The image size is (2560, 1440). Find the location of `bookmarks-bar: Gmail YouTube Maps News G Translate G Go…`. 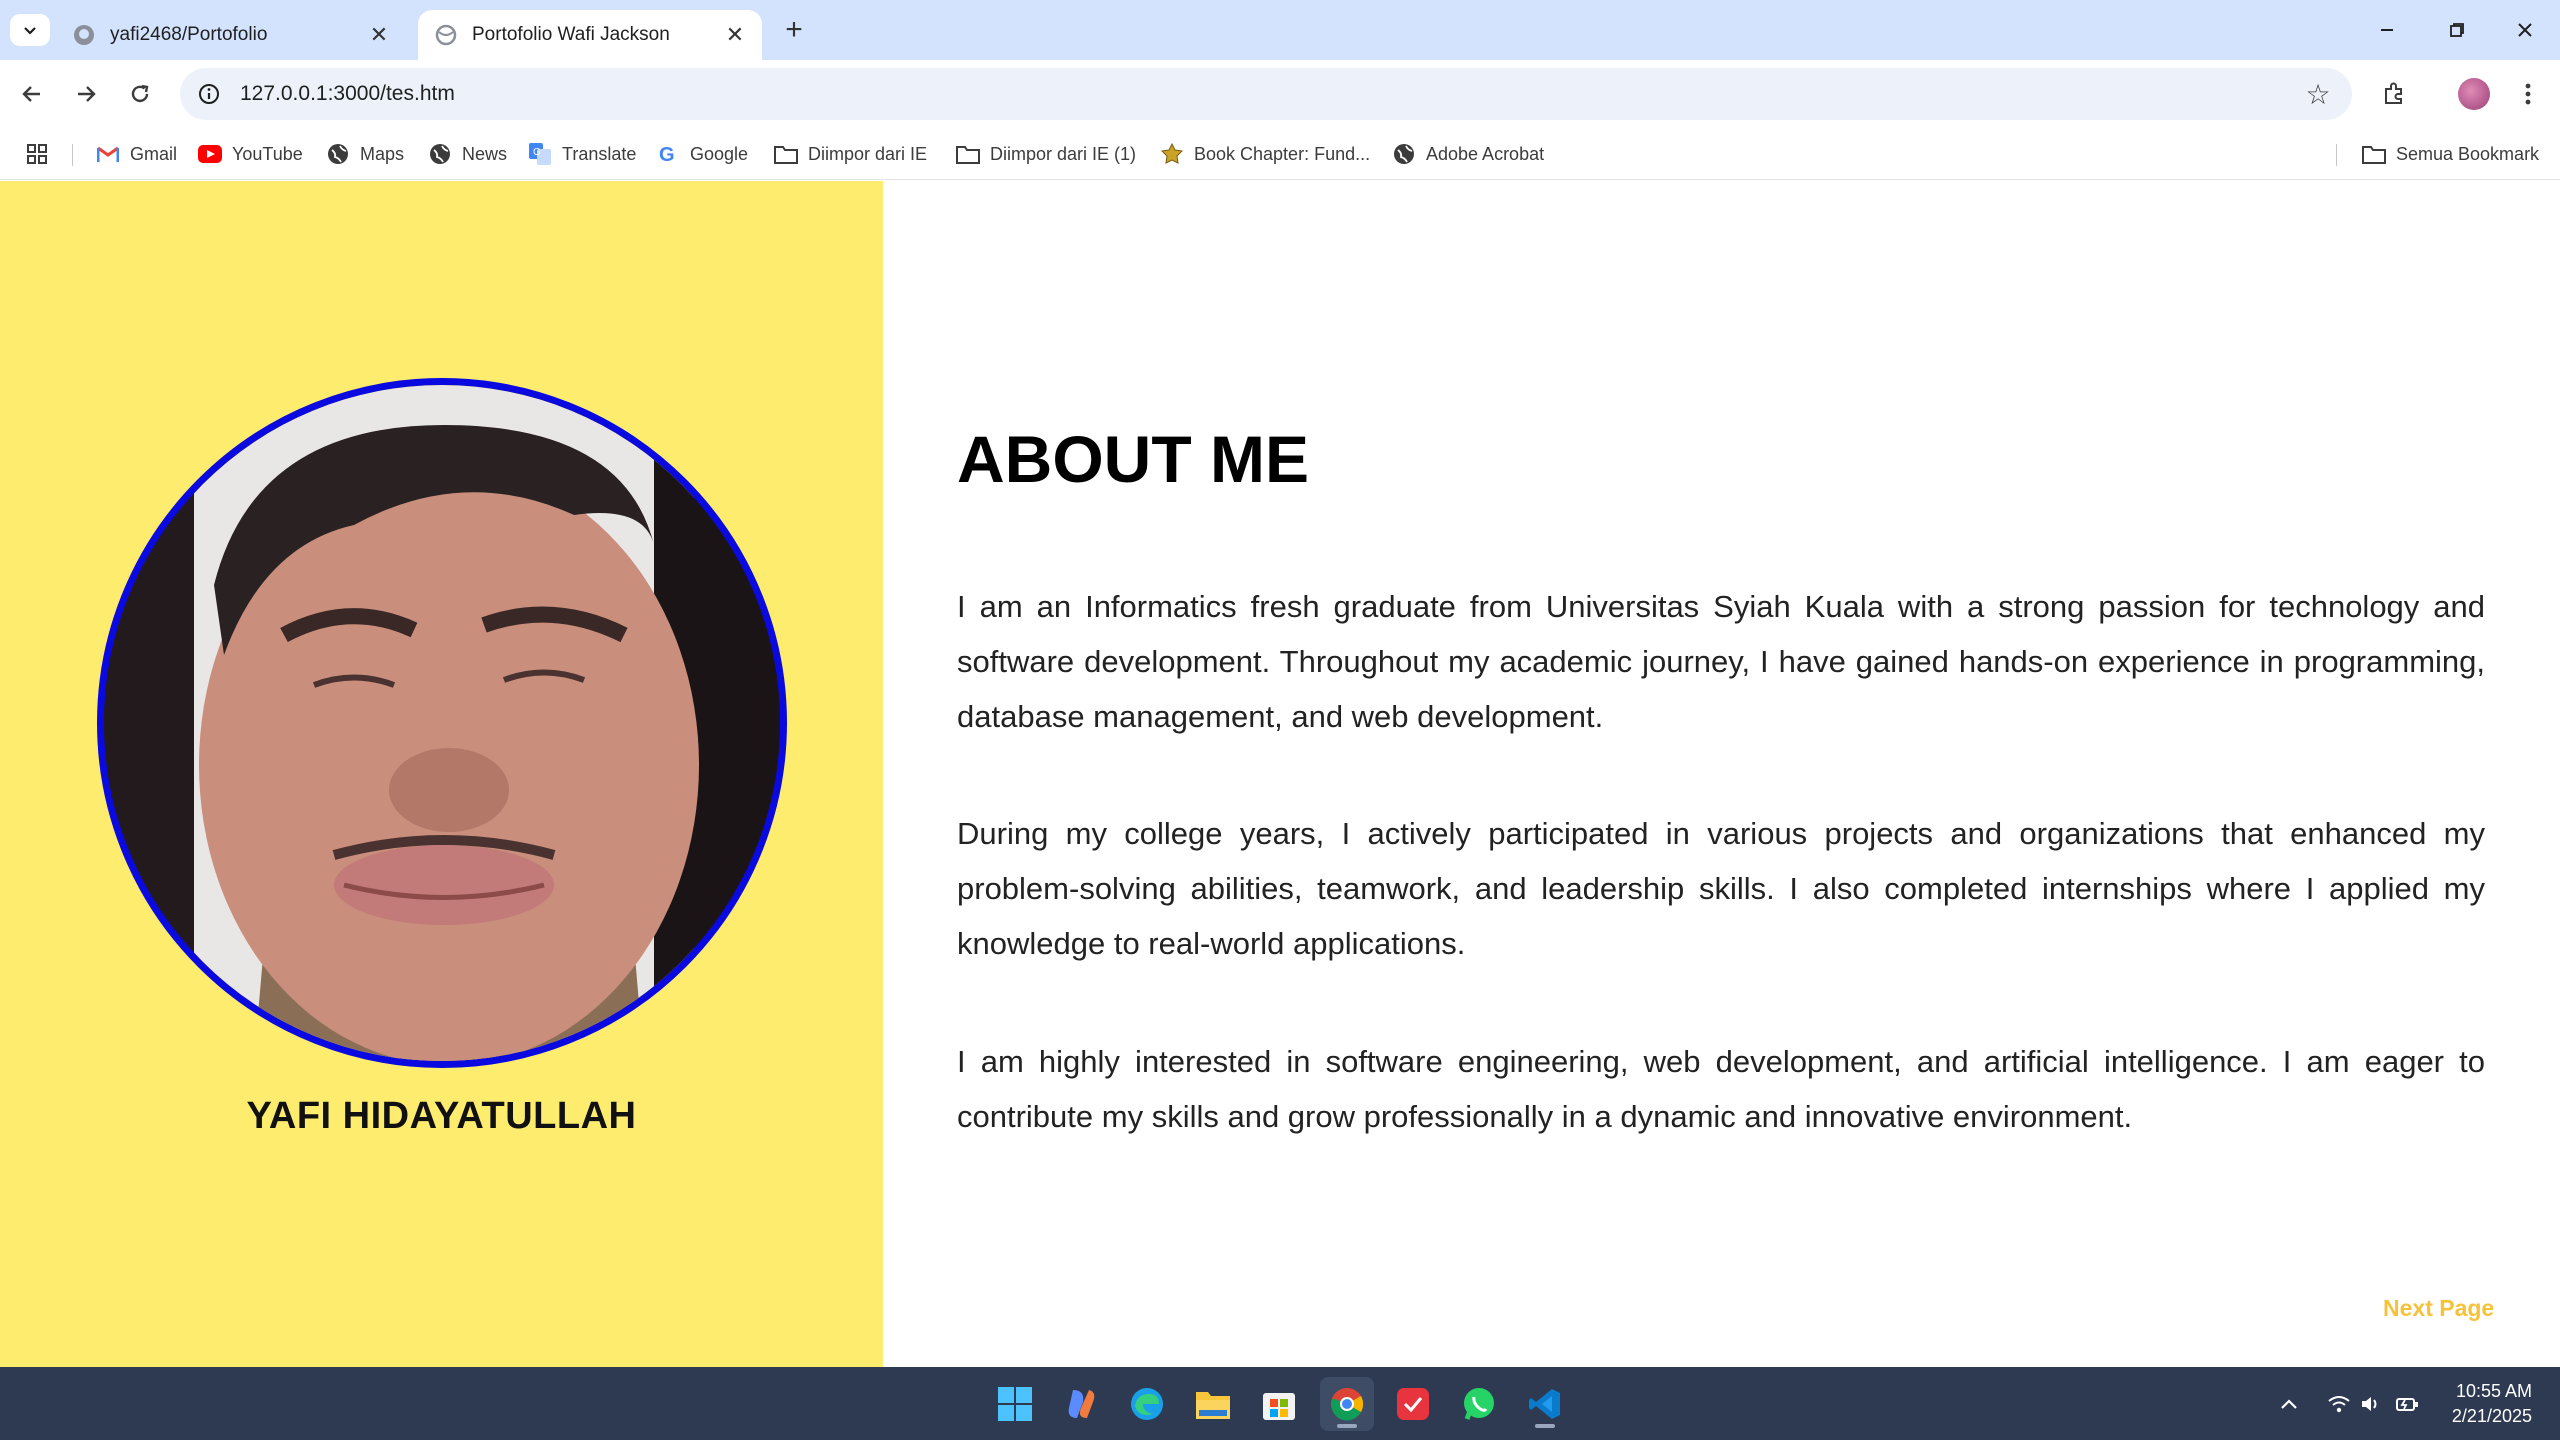

bookmarks-bar: Gmail YouTube Maps News G Translate G Go… is located at coordinates (1280, 154).